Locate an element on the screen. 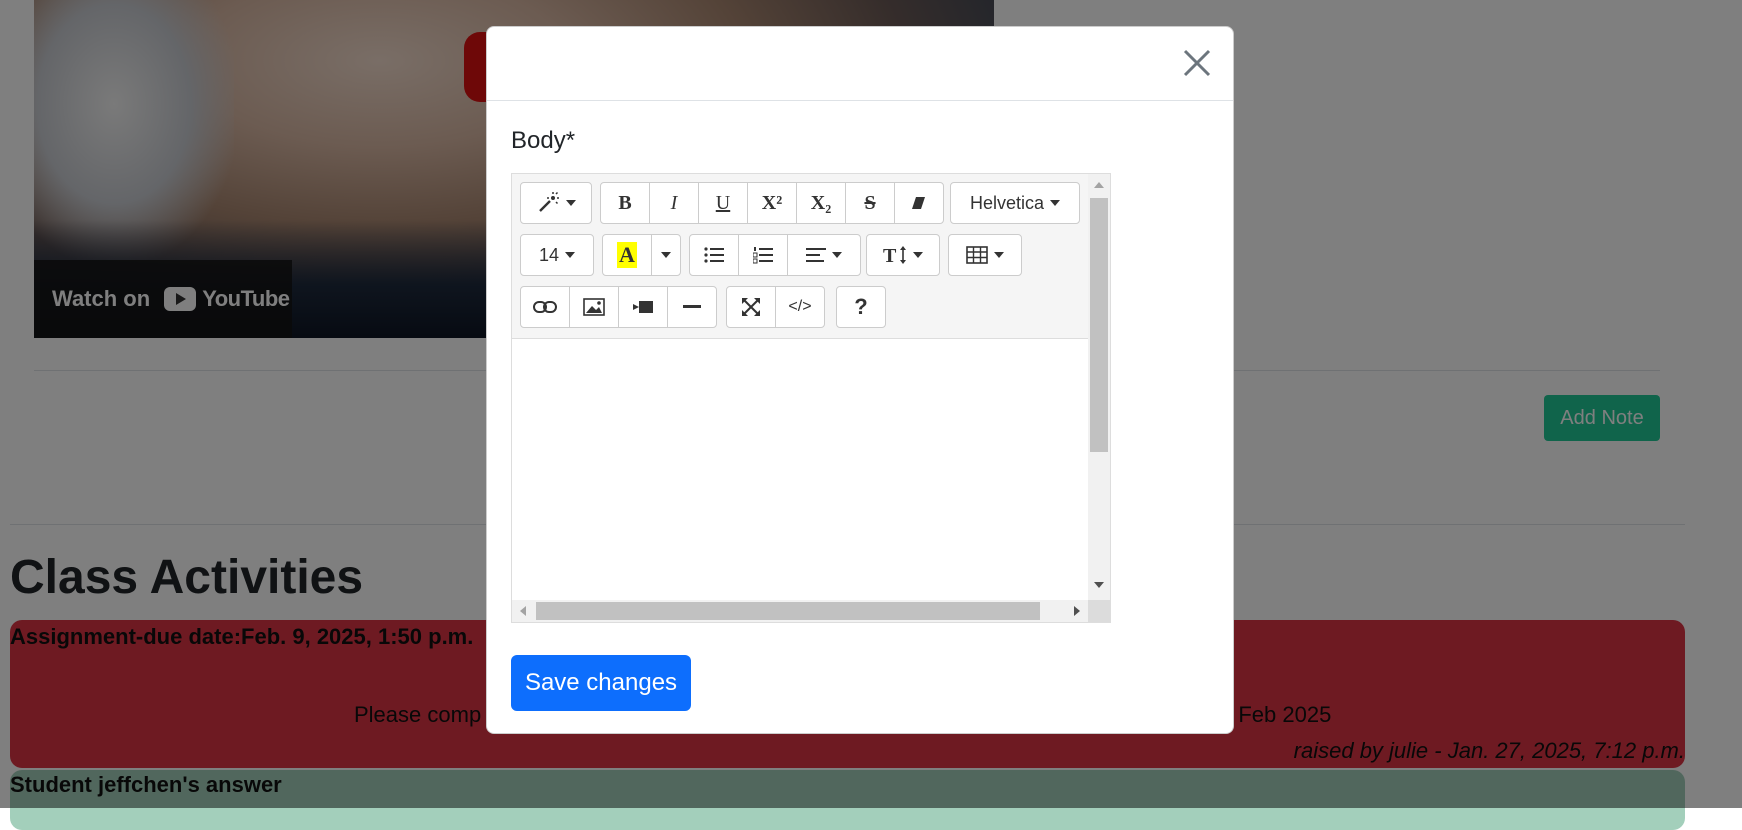 The image size is (1742, 830). ordered-list-button is located at coordinates (763, 255).